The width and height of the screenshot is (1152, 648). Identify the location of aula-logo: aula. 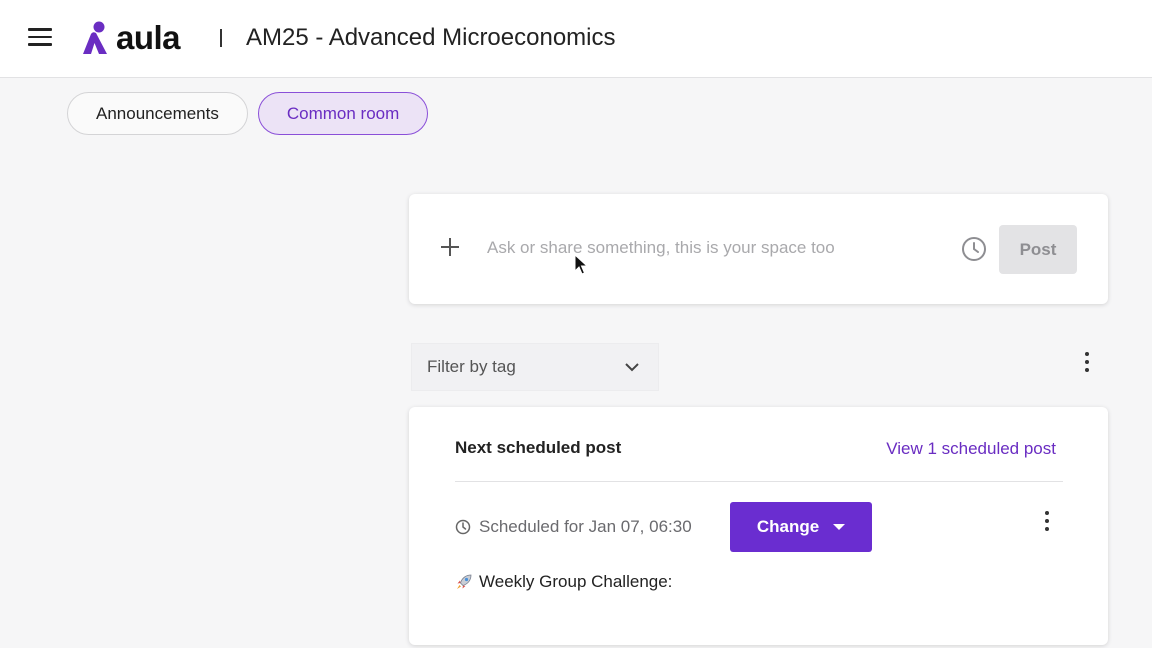
(130, 38).